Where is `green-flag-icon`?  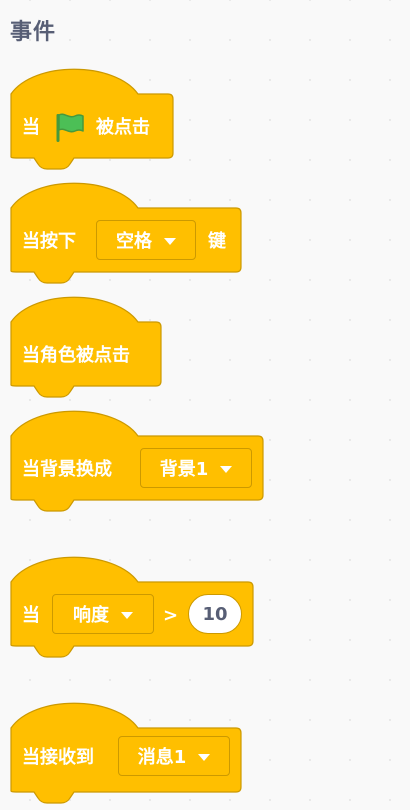
green-flag-icon is located at coordinates (70, 127).